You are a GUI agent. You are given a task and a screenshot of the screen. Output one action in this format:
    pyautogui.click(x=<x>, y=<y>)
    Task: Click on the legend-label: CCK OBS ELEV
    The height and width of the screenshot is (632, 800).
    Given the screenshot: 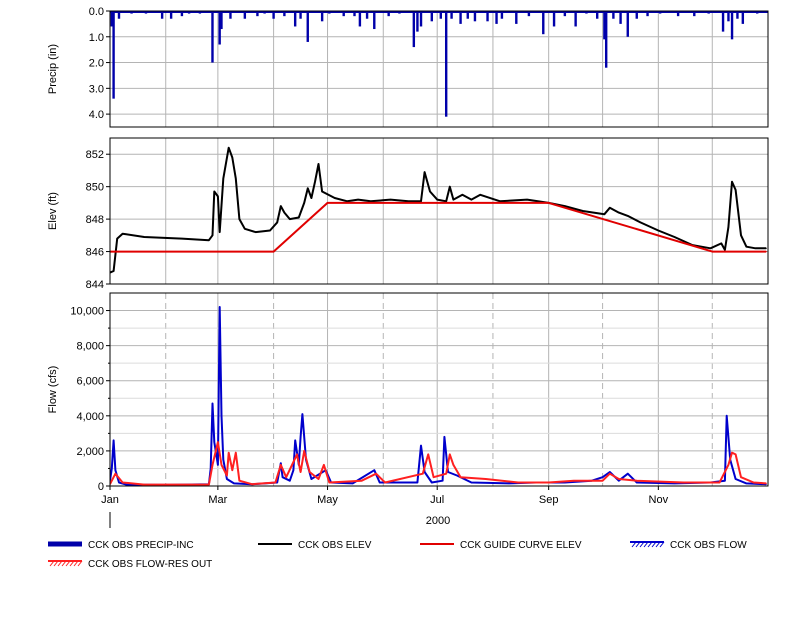 What is the action you would take?
    pyautogui.click(x=335, y=545)
    